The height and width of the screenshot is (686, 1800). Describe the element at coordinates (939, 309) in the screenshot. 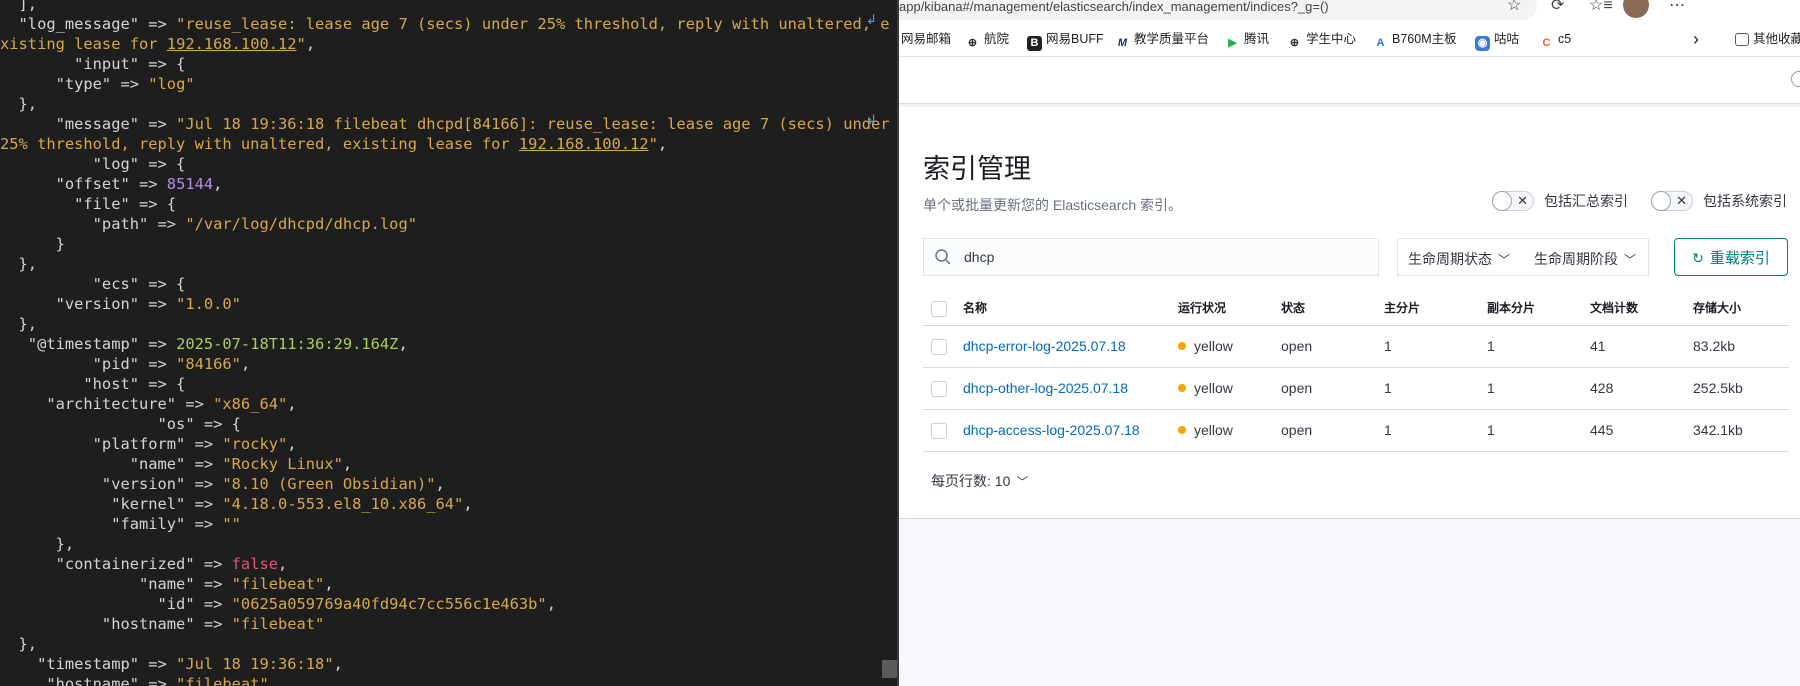

I see `select-all-checkbox` at that location.